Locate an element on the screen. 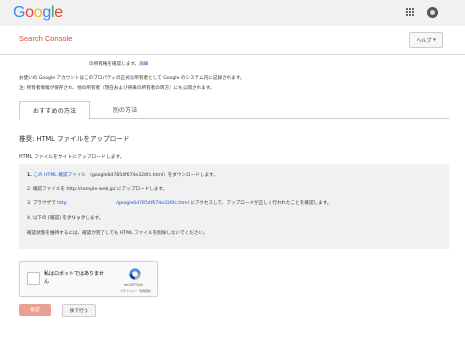 The width and height of the screenshot is (465, 338). file-name: （google6d7854f674e326fc.html） is located at coordinates (127, 175).